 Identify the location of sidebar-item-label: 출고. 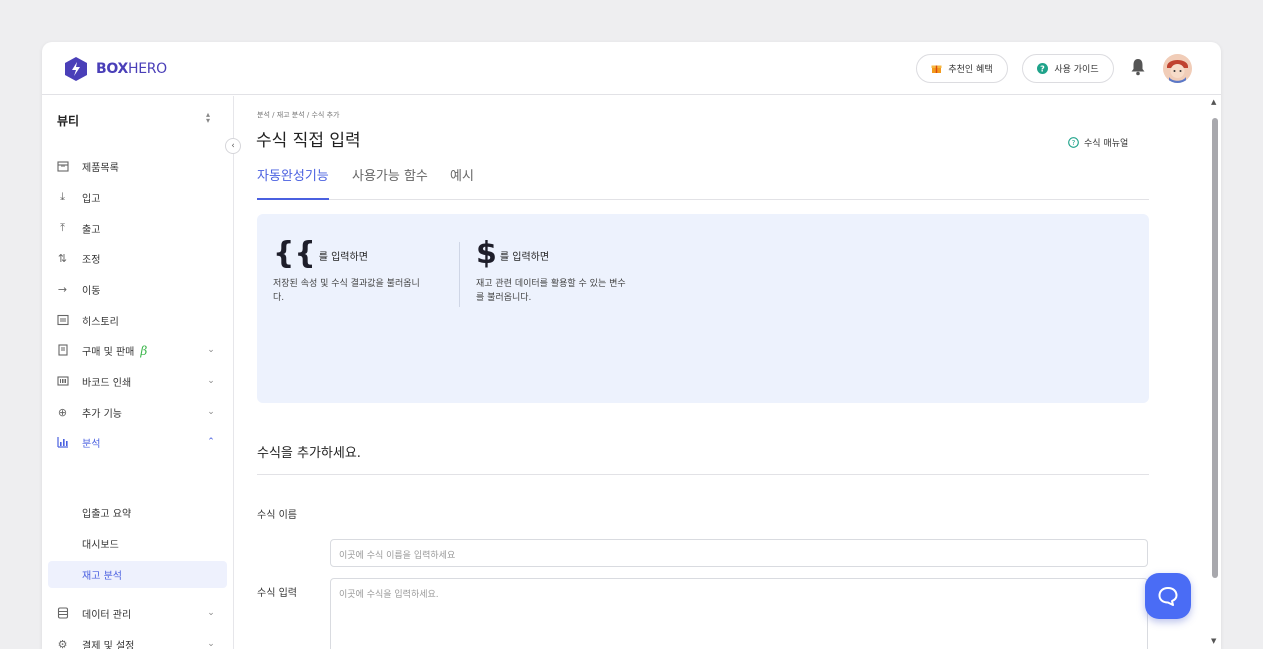
(91, 230).